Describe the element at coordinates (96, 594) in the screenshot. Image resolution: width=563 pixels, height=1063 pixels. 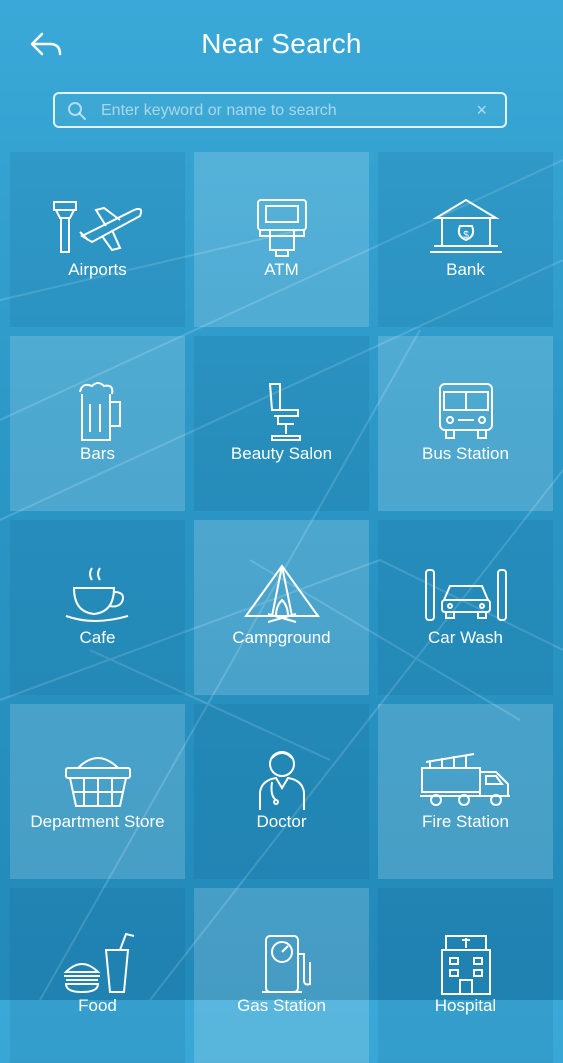
I see `coffee-cup-icon` at that location.